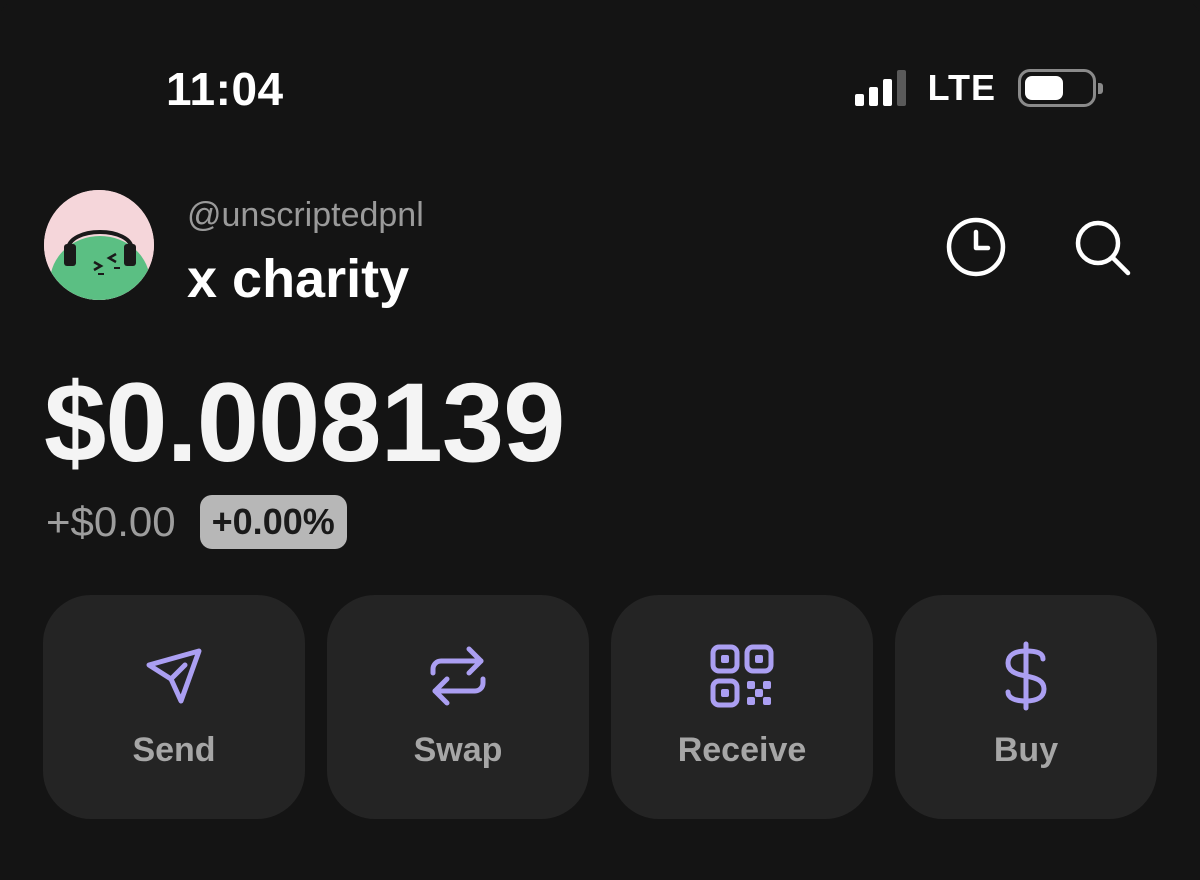 The width and height of the screenshot is (1200, 880). I want to click on dollar-icon, so click(1026, 676).